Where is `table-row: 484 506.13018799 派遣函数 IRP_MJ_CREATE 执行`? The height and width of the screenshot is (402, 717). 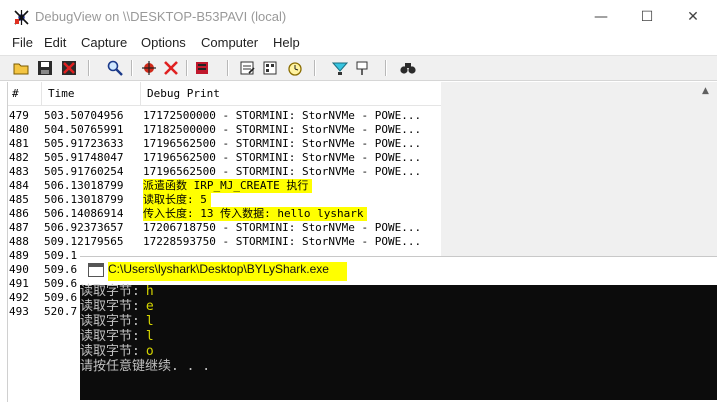 table-row: 484 506.13018799 派遣函数 IRP_MJ_CREATE 执行 is located at coordinates (225, 186).